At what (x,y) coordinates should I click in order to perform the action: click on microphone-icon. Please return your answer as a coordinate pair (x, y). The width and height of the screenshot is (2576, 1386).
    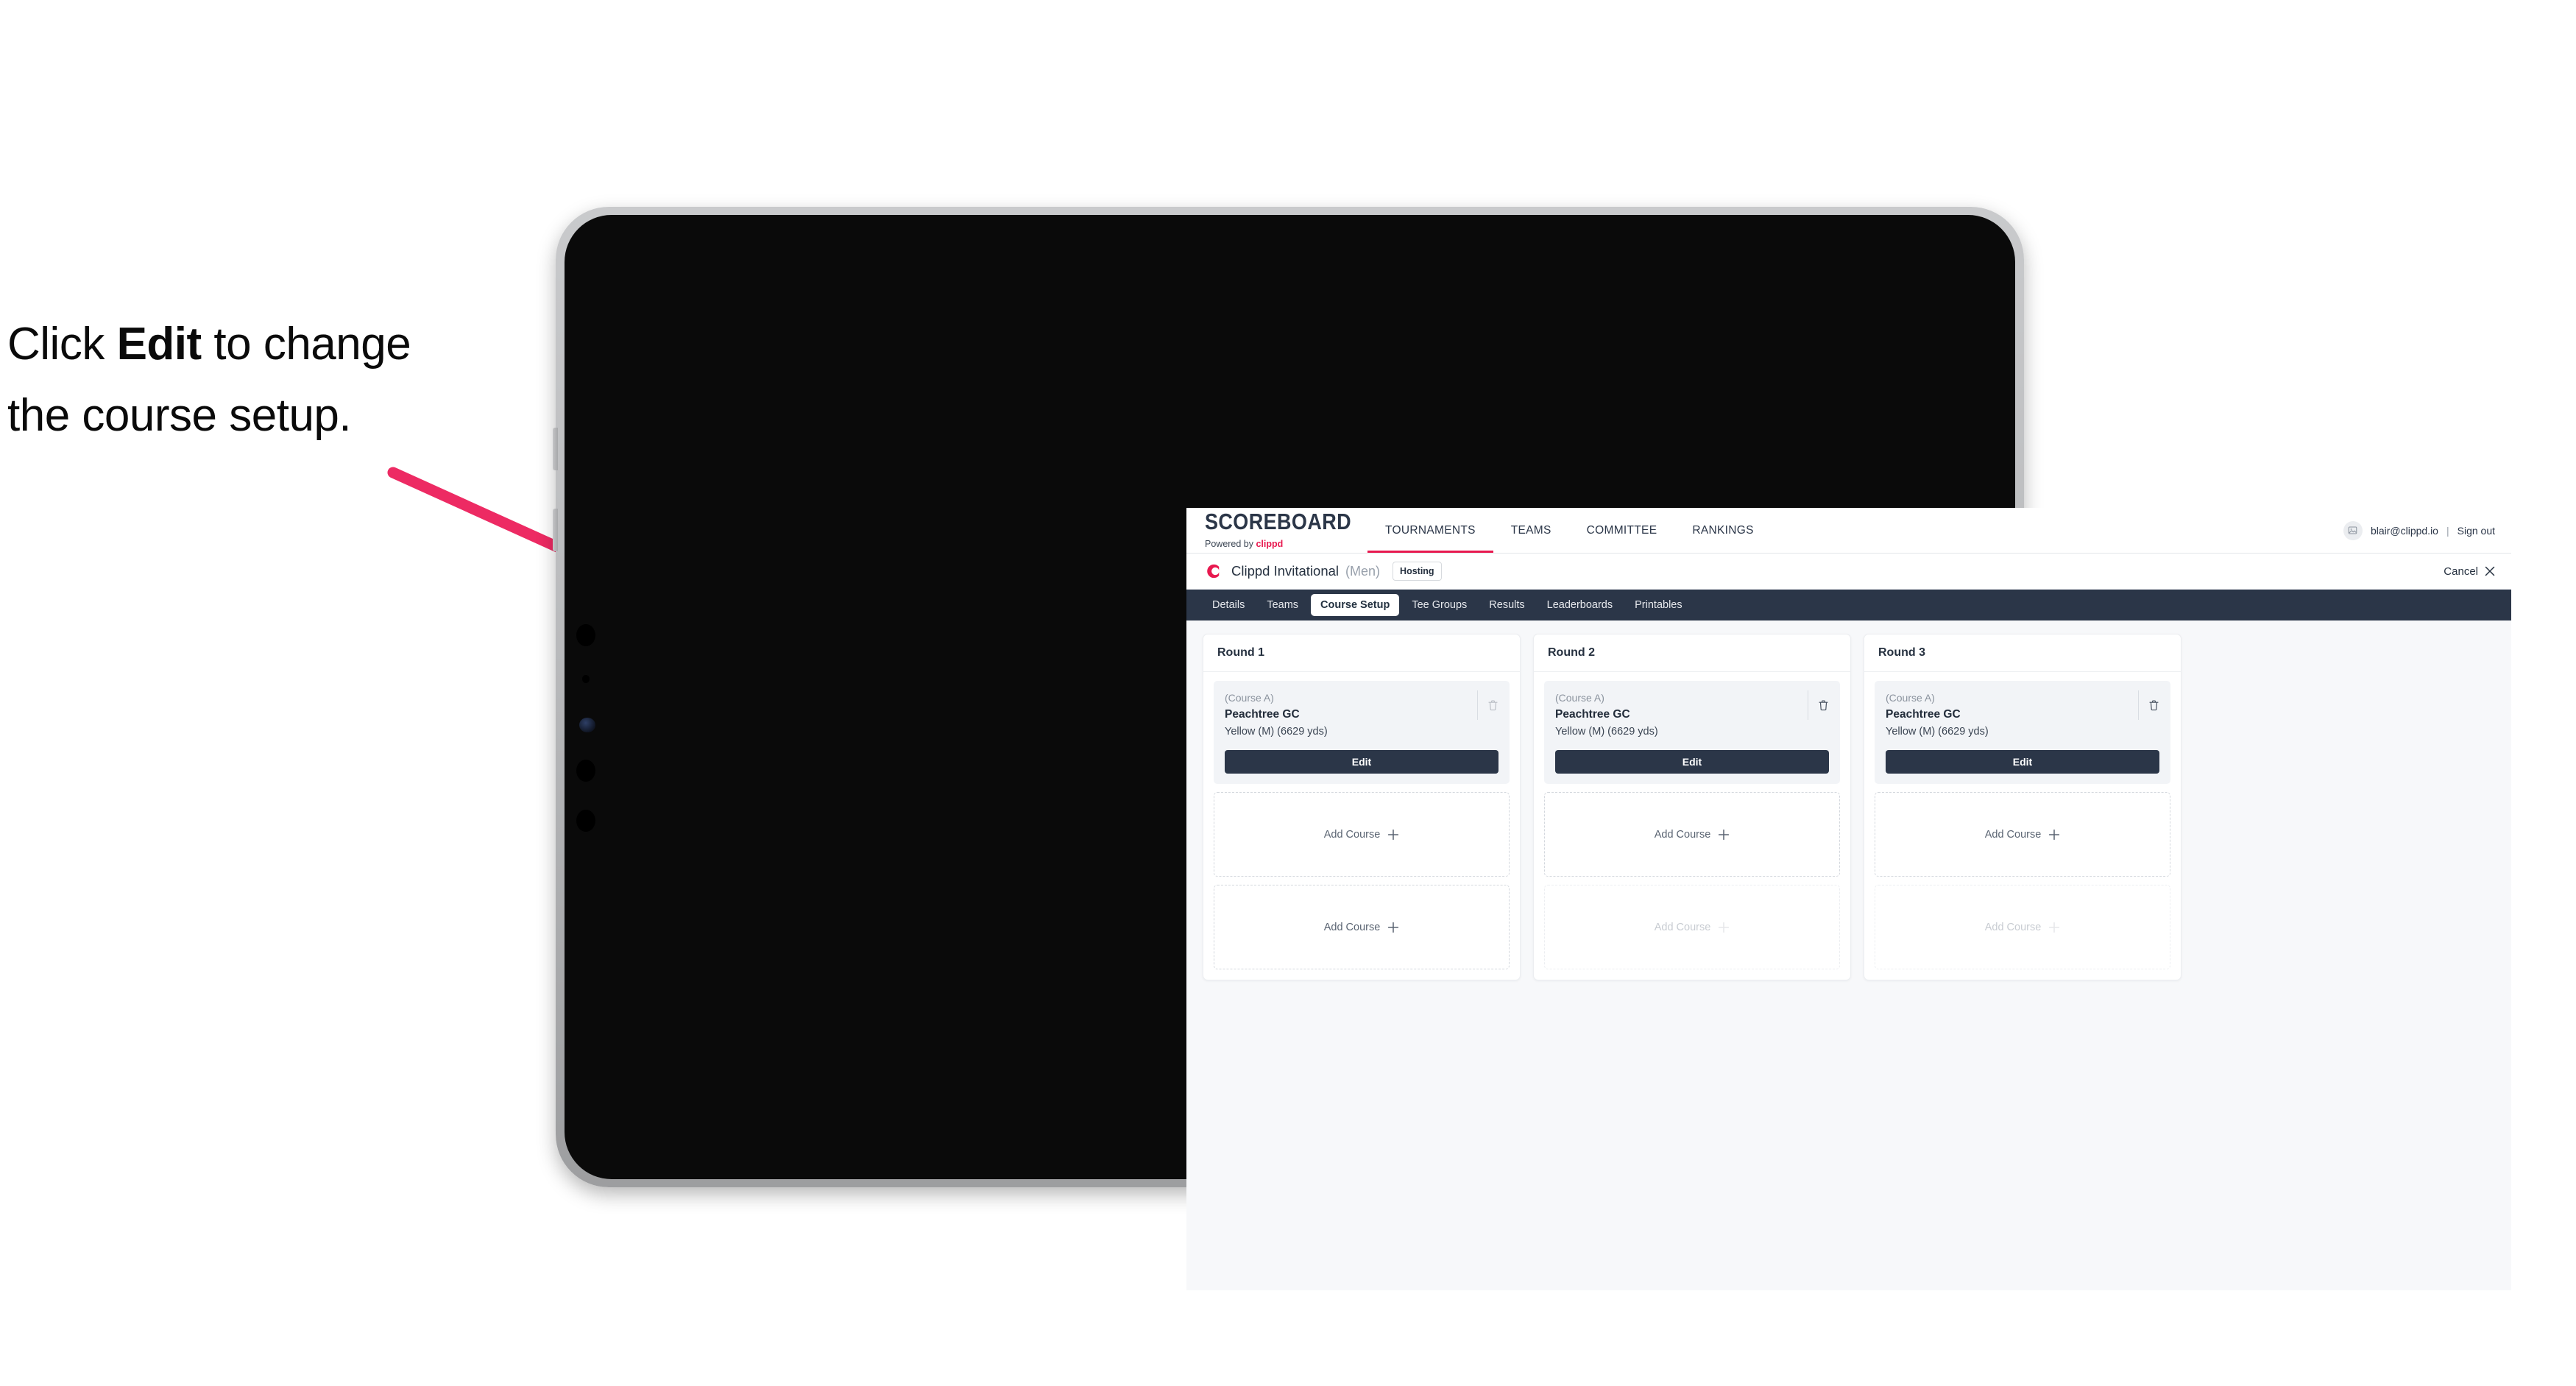
    Looking at the image, I should click on (586, 679).